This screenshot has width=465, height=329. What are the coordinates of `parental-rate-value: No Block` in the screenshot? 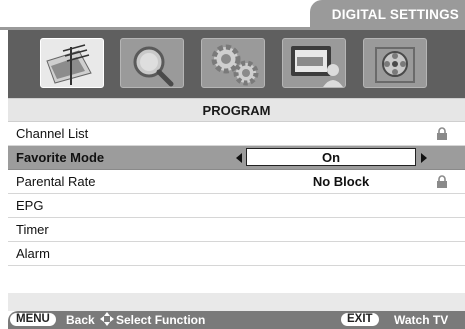 It's located at (341, 181).